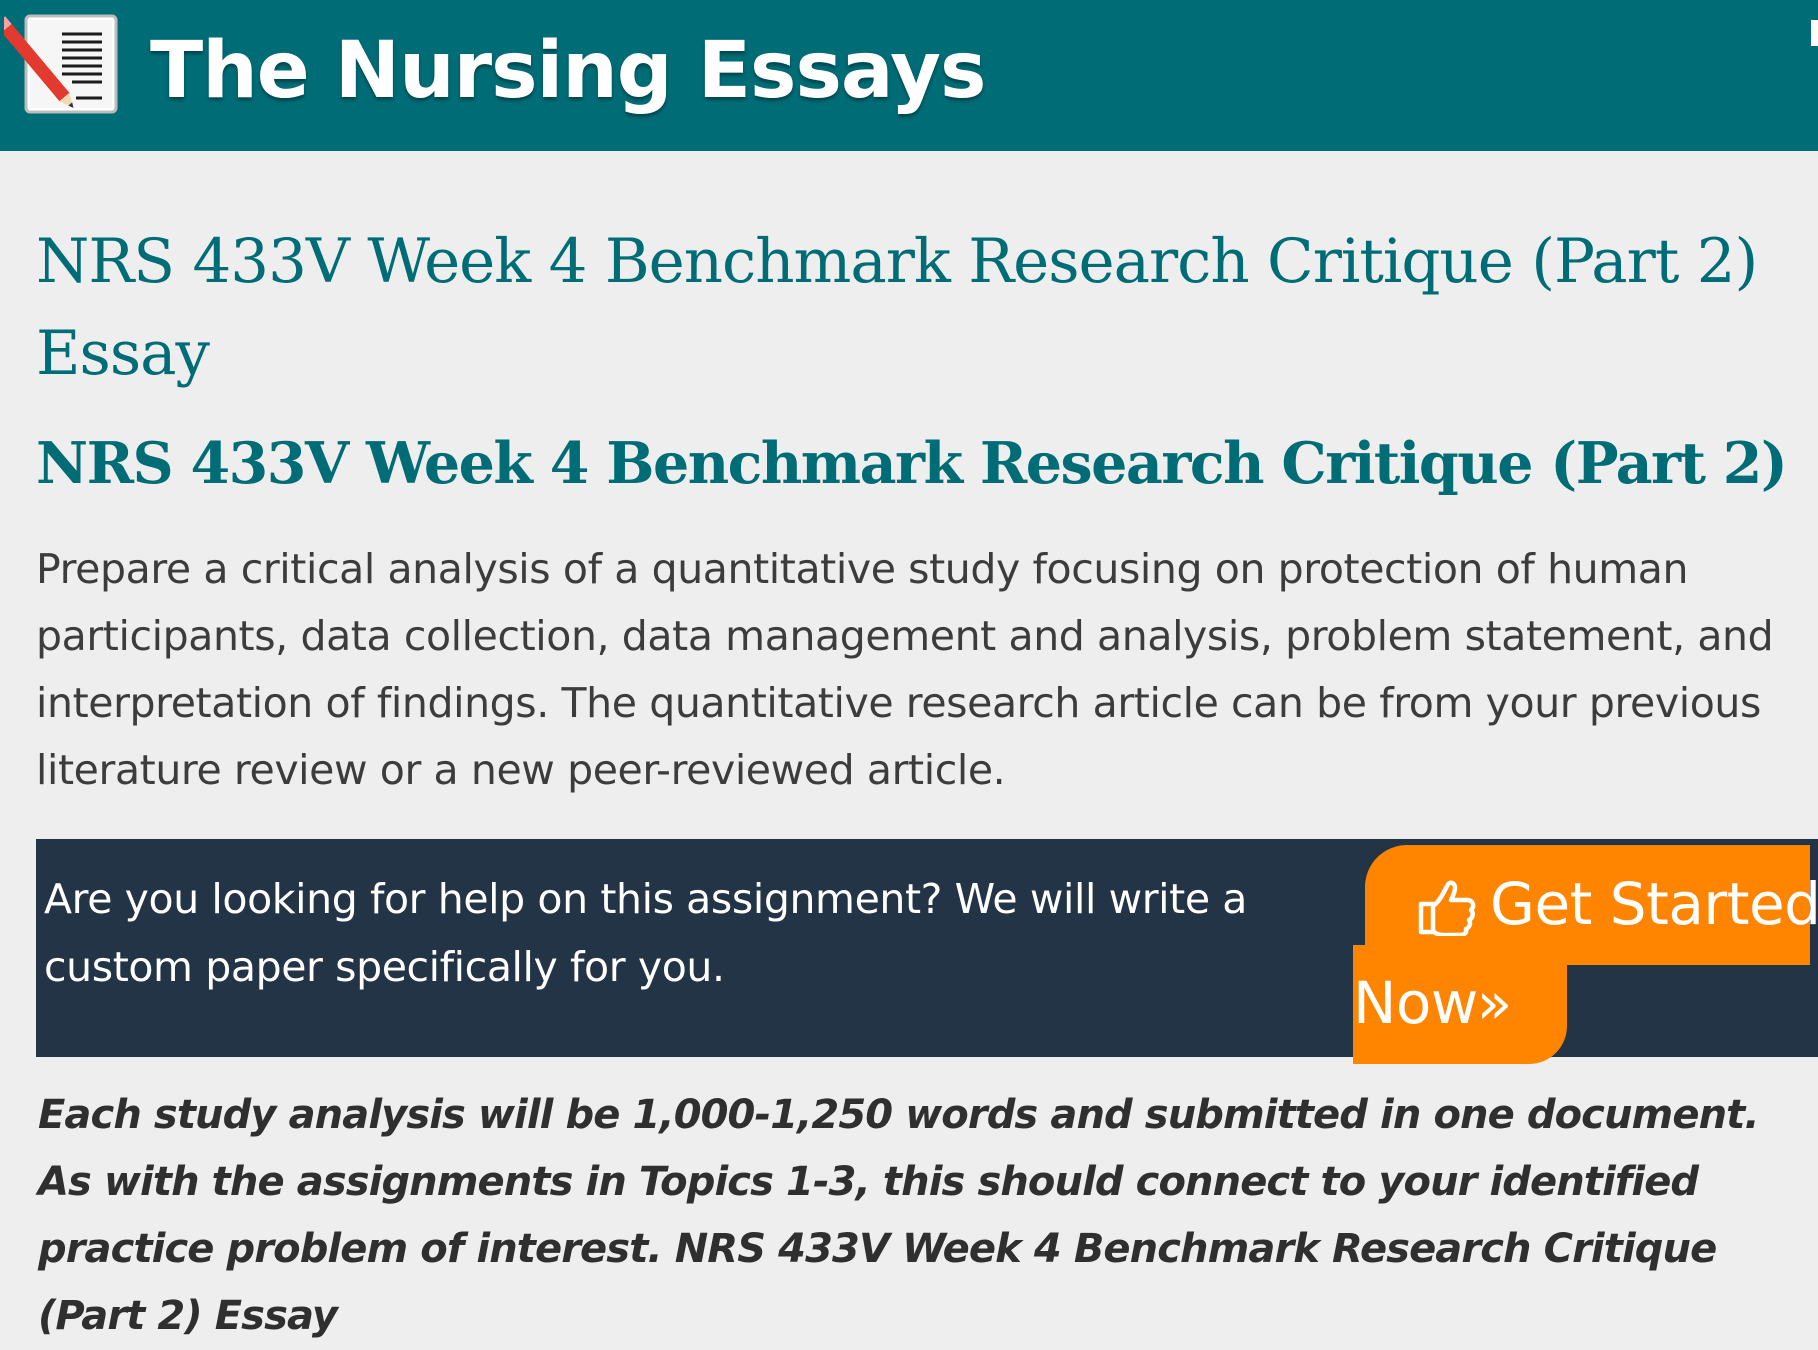 The width and height of the screenshot is (1818, 1350). Describe the element at coordinates (1447, 908) in the screenshot. I see `thumbs-up-pointing-icon` at that location.